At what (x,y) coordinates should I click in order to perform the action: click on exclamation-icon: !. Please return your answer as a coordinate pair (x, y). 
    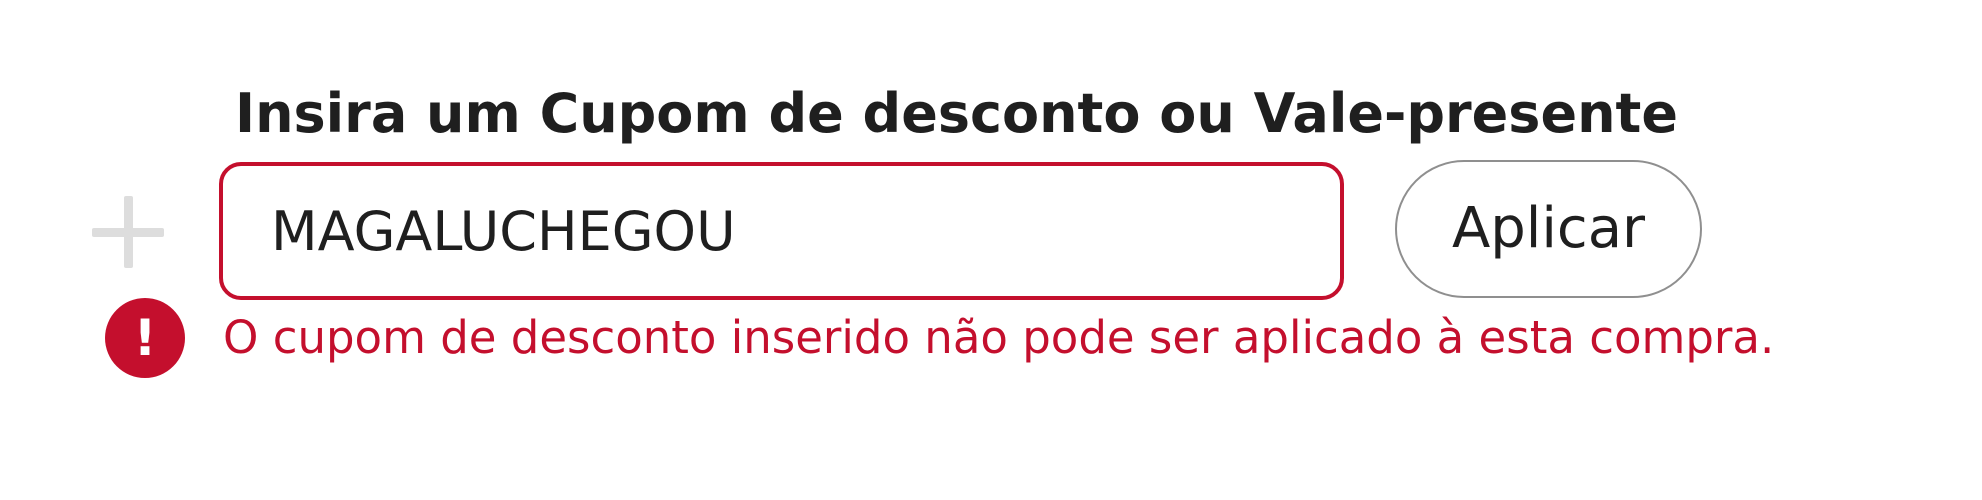
    Looking at the image, I should click on (145, 338).